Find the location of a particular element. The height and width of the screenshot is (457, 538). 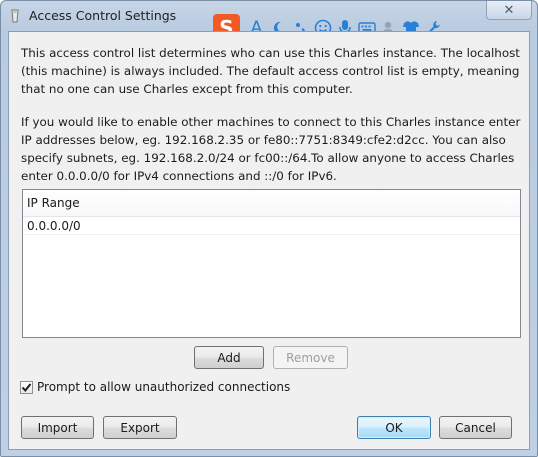

close-icon: ✕ is located at coordinates (509, 10).